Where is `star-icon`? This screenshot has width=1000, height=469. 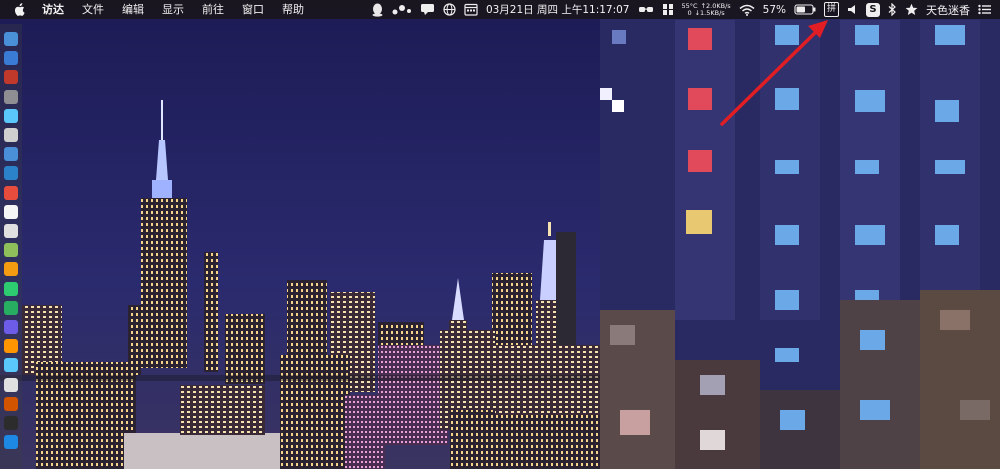
star-icon is located at coordinates (911, 9).